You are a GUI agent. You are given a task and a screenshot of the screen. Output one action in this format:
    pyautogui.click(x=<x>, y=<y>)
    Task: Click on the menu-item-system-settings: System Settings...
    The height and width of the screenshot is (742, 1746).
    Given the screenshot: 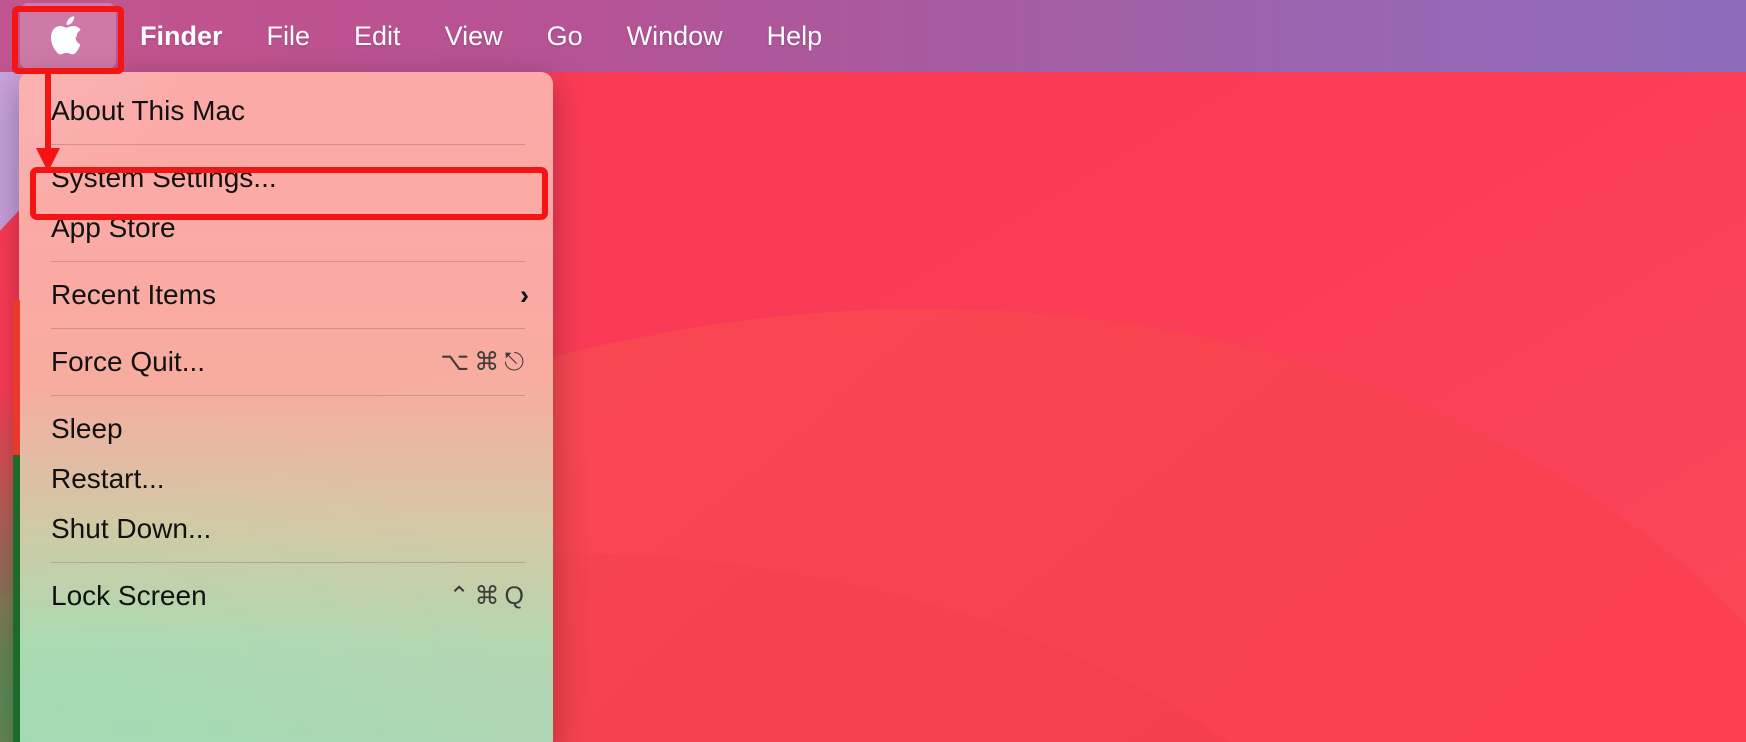 What is the action you would take?
    pyautogui.click(x=286, y=178)
    